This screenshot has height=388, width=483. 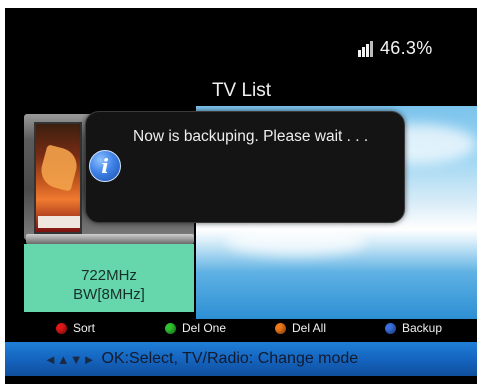 What do you see at coordinates (84, 328) in the screenshot?
I see `legend-label: Sort` at bounding box center [84, 328].